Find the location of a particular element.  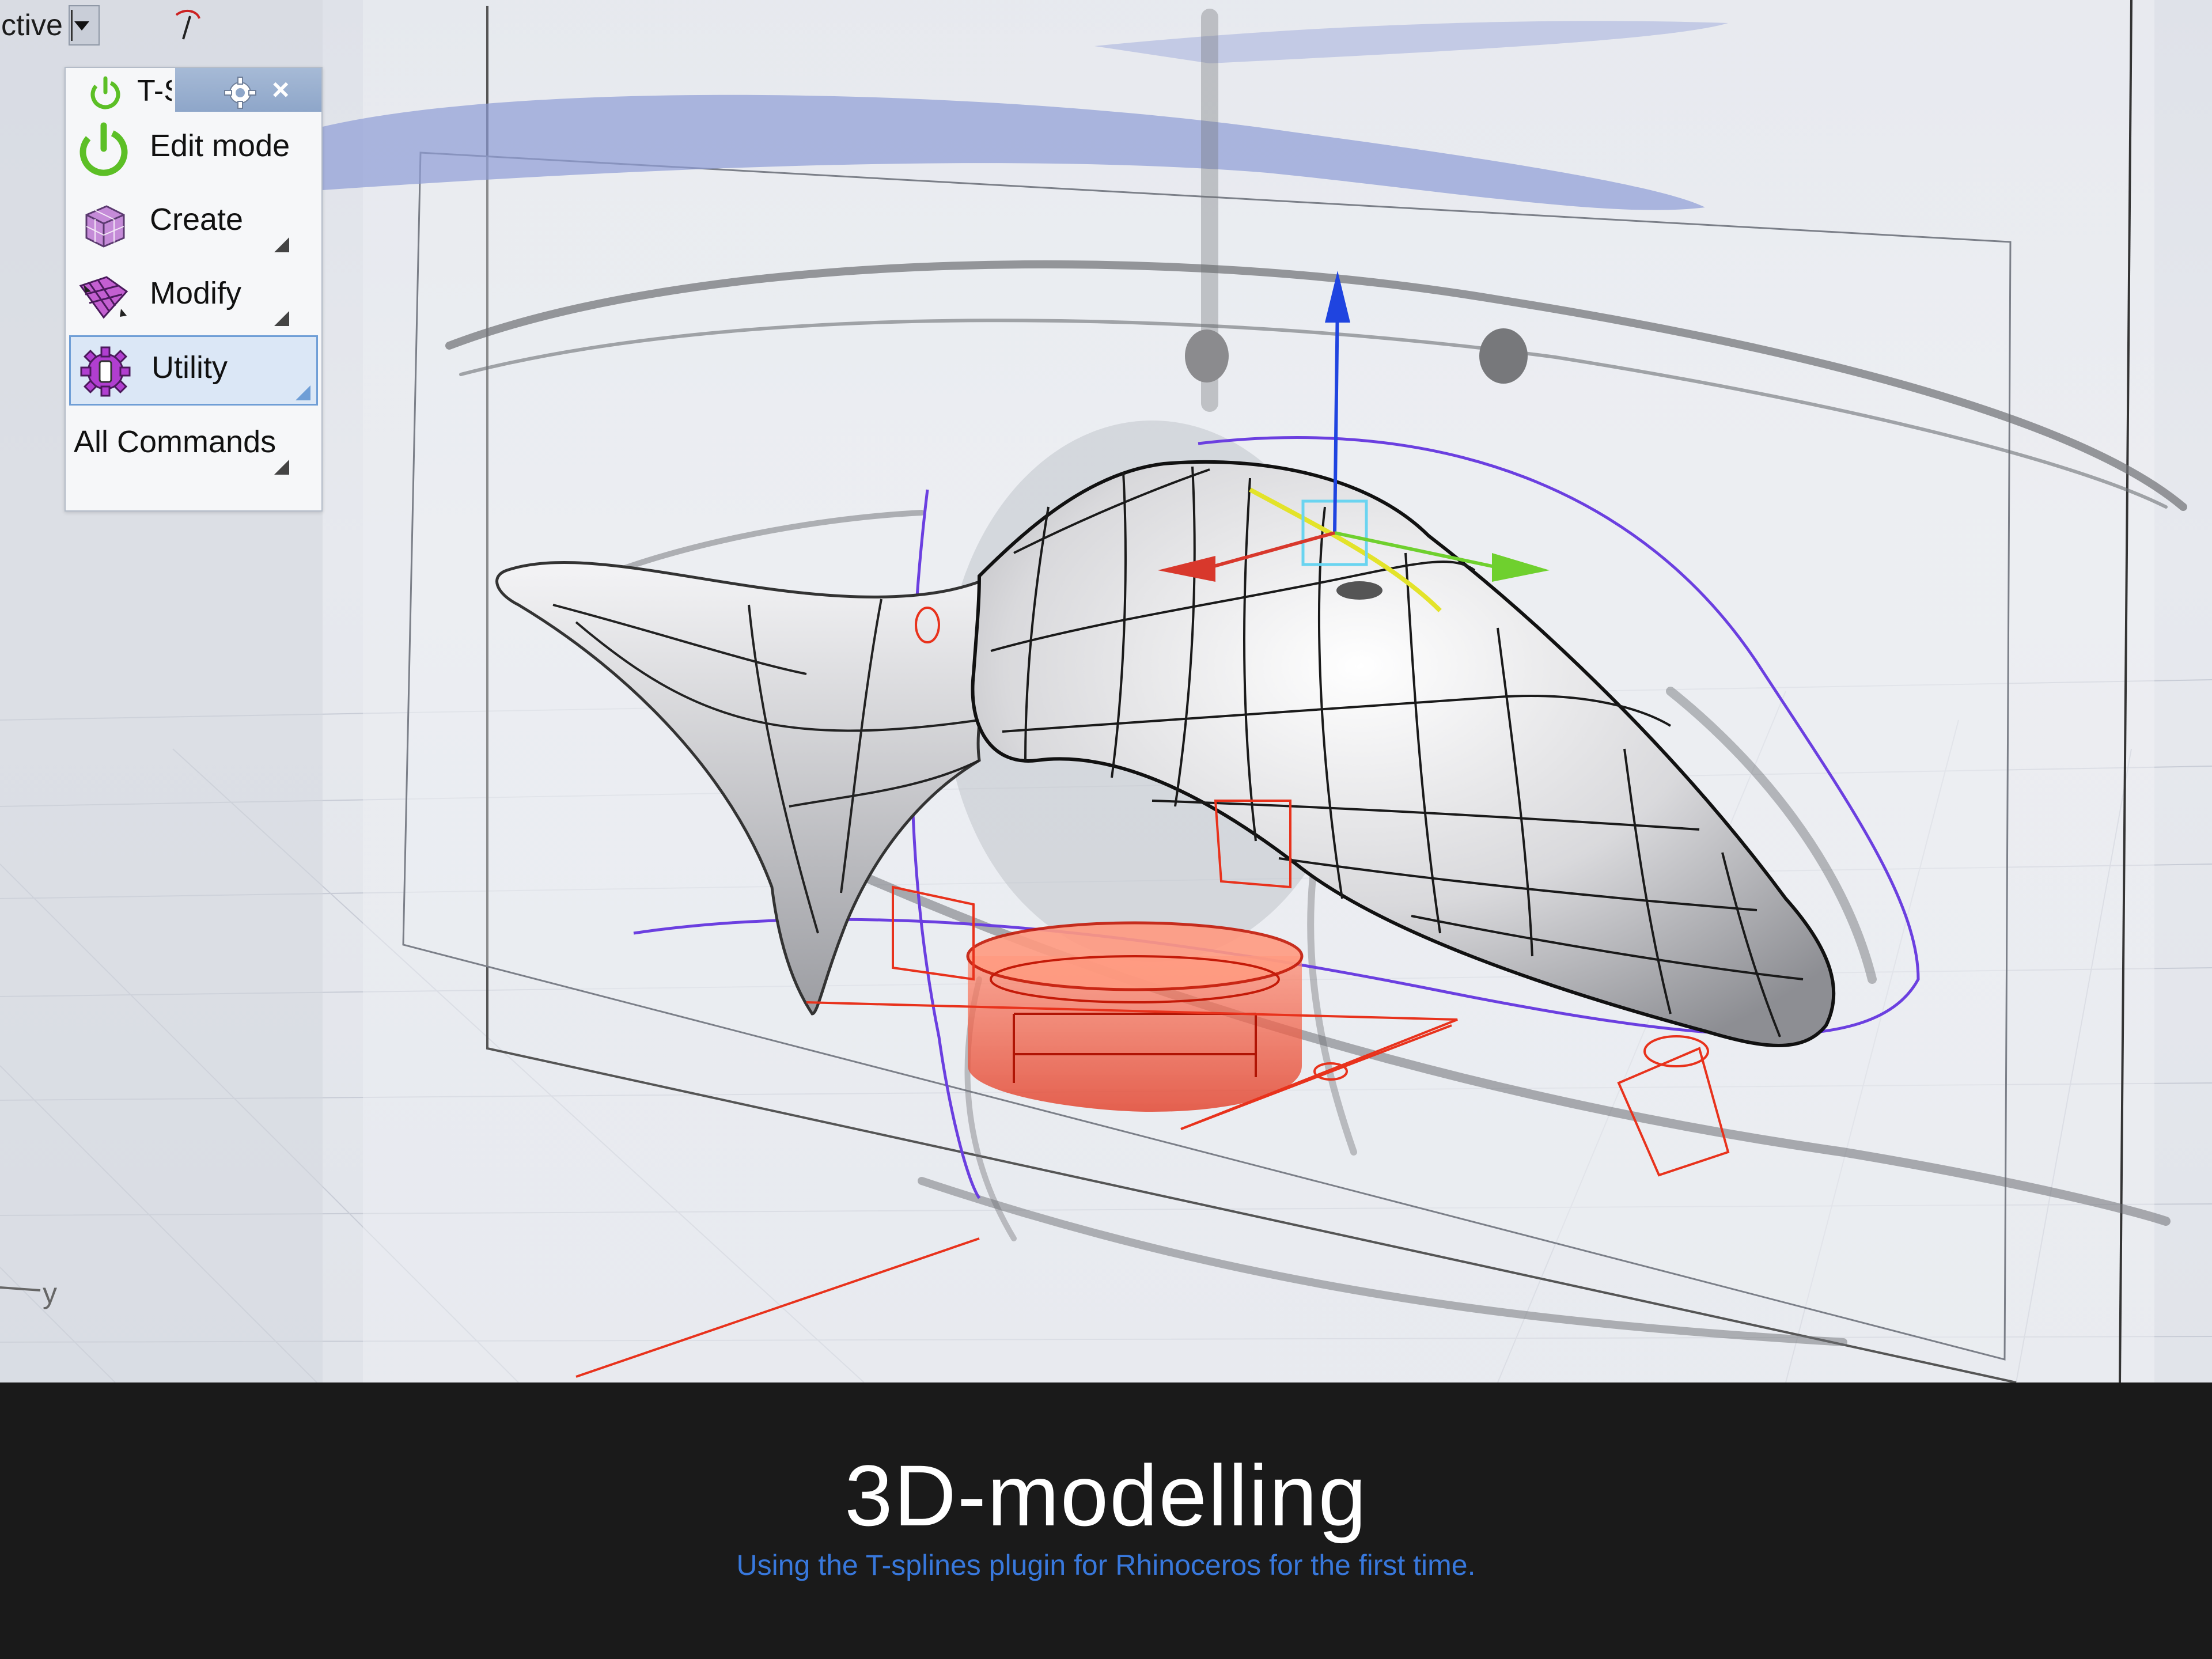

utility-gear-icon is located at coordinates (105, 371).